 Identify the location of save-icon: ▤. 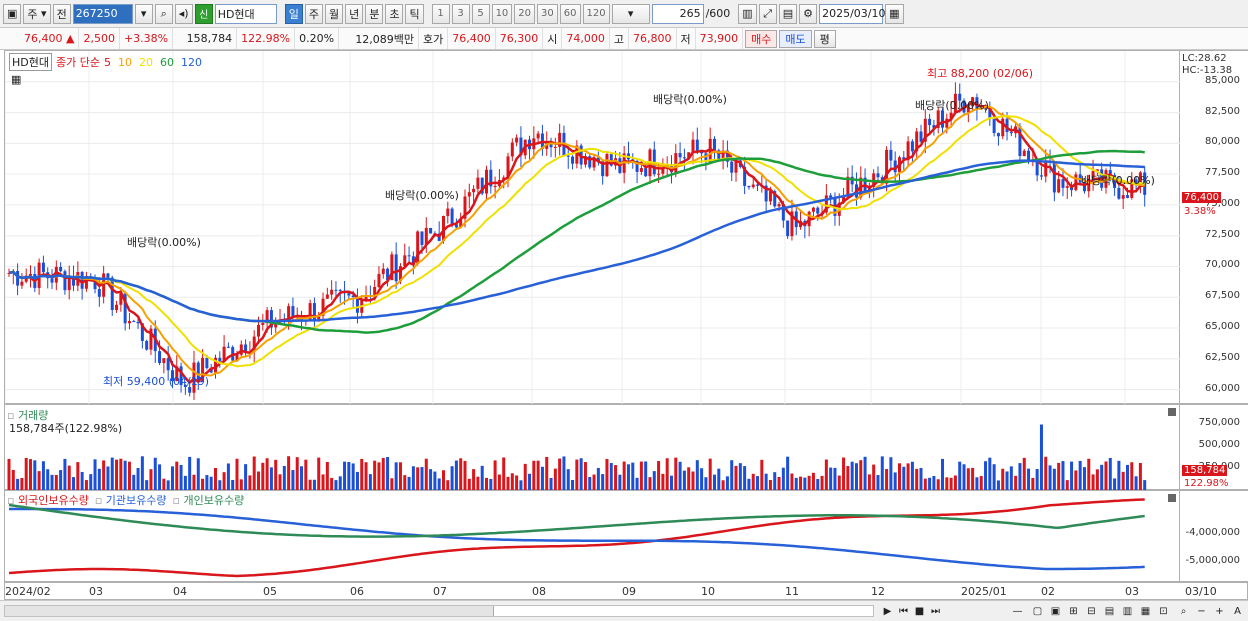
(788, 13).